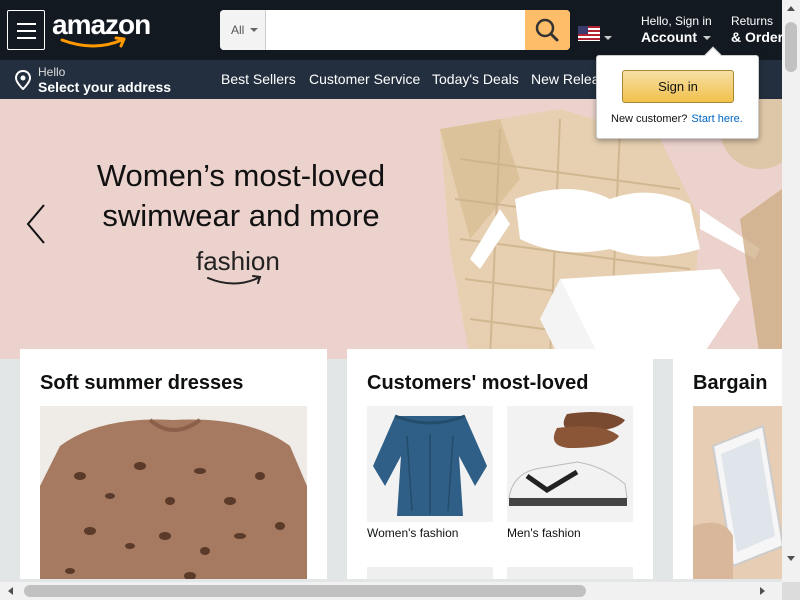 The width and height of the screenshot is (800, 600). I want to click on dress-image, so click(173, 492).